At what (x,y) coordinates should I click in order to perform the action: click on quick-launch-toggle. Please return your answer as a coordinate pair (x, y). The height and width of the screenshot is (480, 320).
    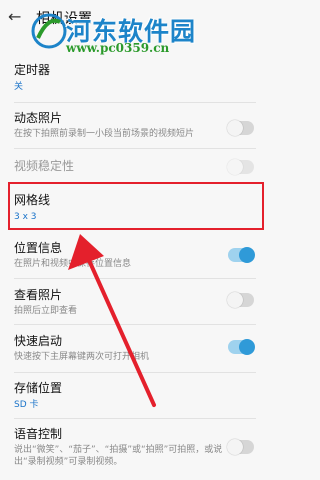
    Looking at the image, I should click on (241, 347).